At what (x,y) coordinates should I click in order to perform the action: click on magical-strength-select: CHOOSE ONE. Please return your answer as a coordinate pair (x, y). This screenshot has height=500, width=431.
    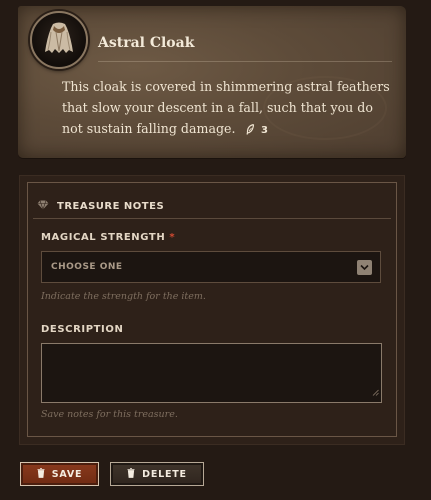
    Looking at the image, I should click on (211, 267).